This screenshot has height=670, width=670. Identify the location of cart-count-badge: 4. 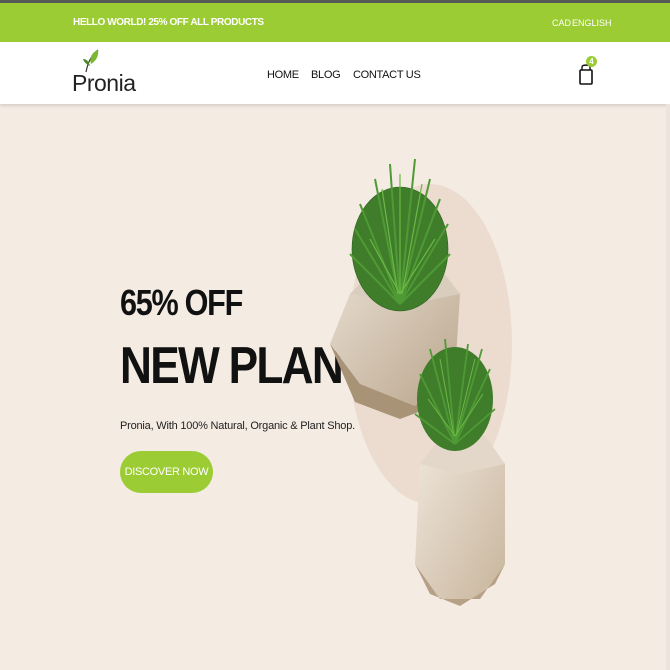
(591, 61).